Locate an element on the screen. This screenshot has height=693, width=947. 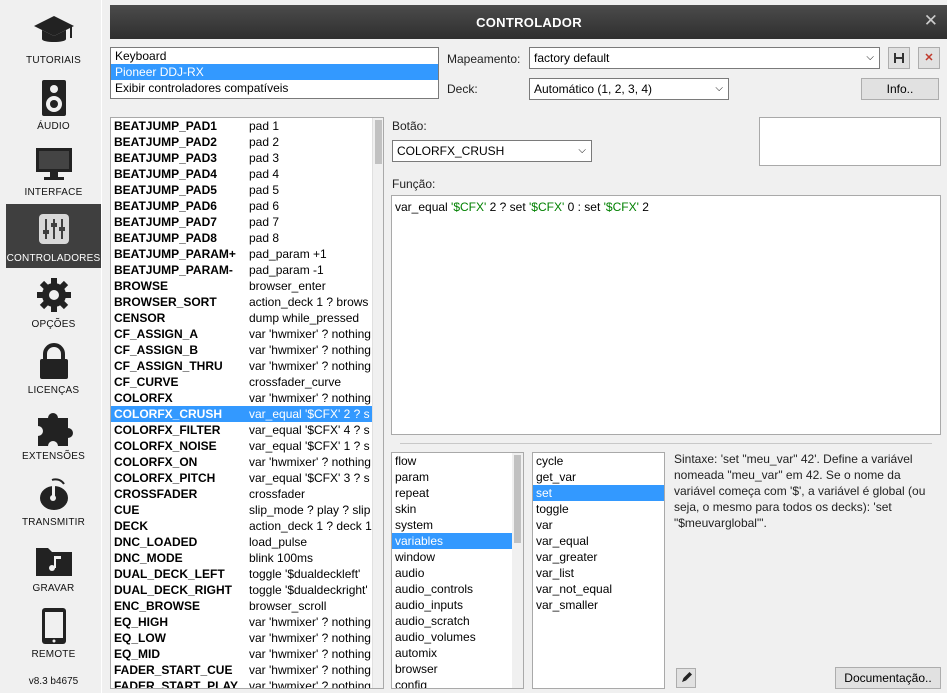
pen-icon is located at coordinates (686, 678).